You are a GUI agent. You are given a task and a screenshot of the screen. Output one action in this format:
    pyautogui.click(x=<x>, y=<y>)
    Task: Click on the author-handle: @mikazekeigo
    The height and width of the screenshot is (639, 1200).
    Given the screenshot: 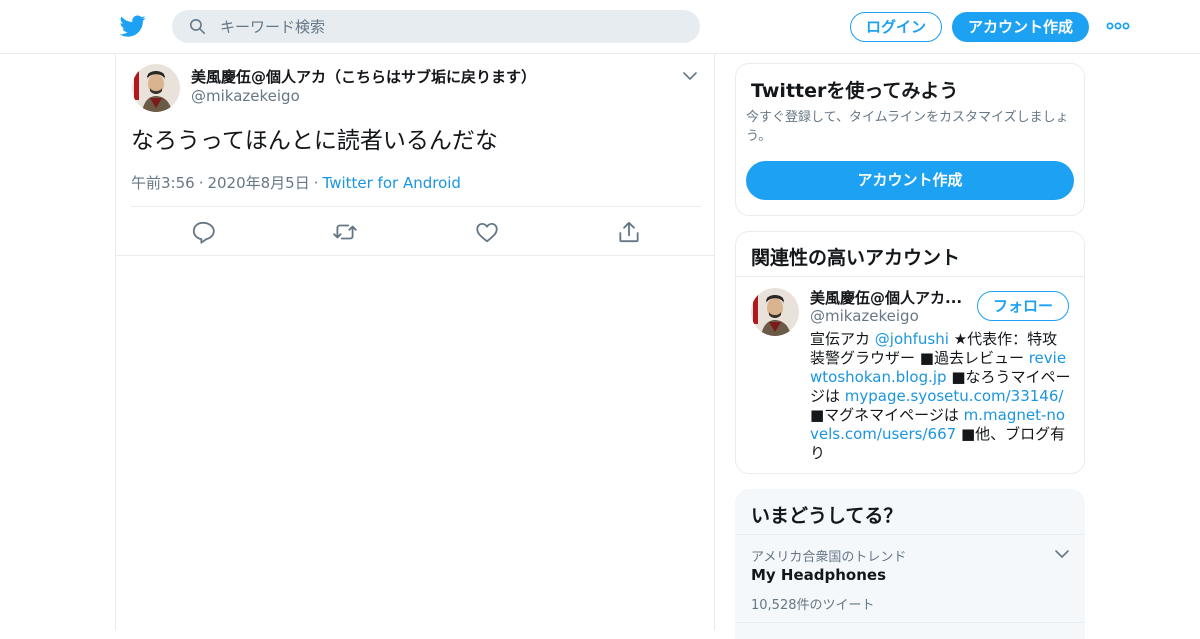 What is the action you would take?
    pyautogui.click(x=245, y=96)
    